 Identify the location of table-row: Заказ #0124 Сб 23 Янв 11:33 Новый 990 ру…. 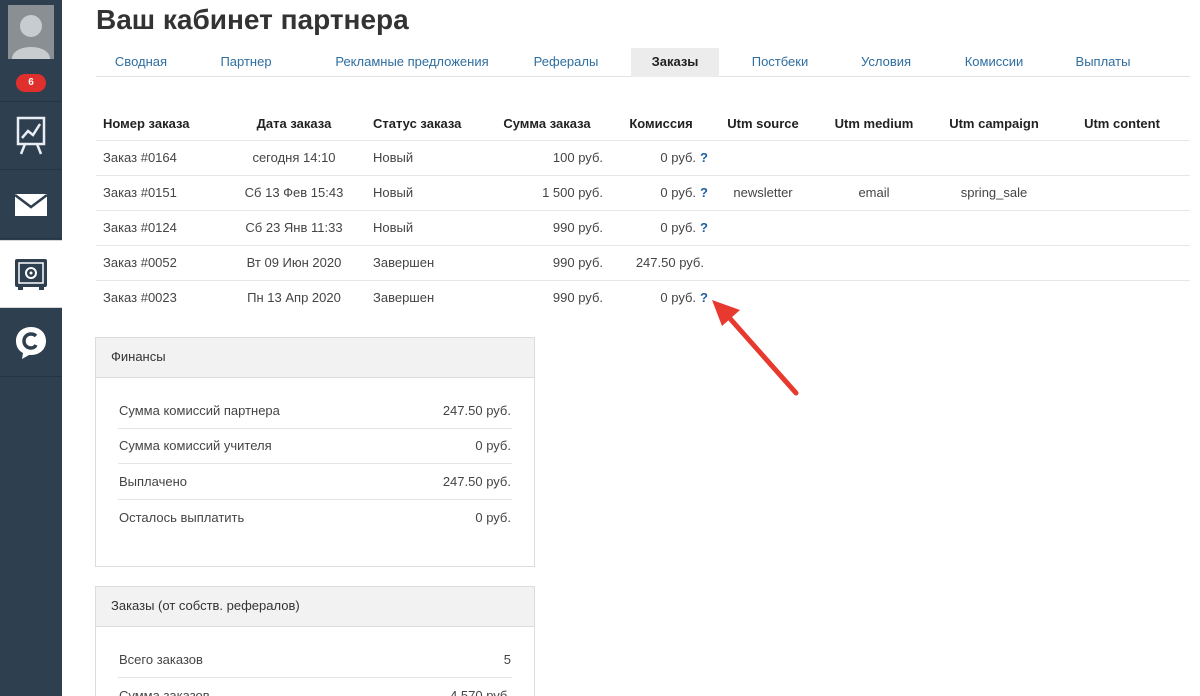
(643, 228).